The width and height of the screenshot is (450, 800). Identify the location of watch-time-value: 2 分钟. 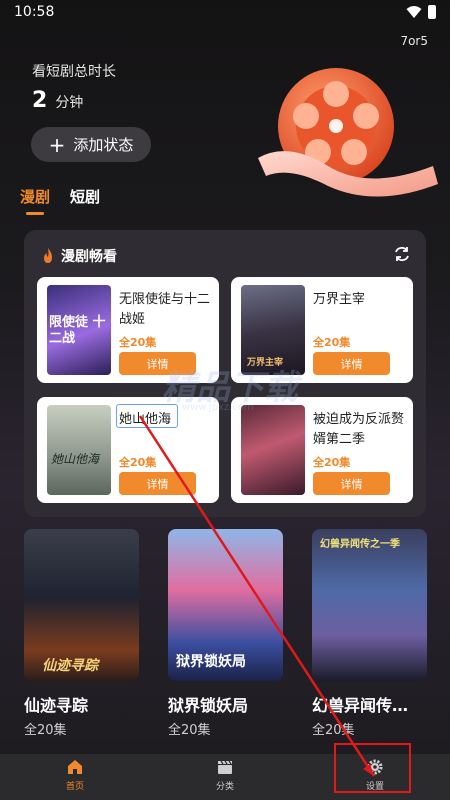
(57, 100).